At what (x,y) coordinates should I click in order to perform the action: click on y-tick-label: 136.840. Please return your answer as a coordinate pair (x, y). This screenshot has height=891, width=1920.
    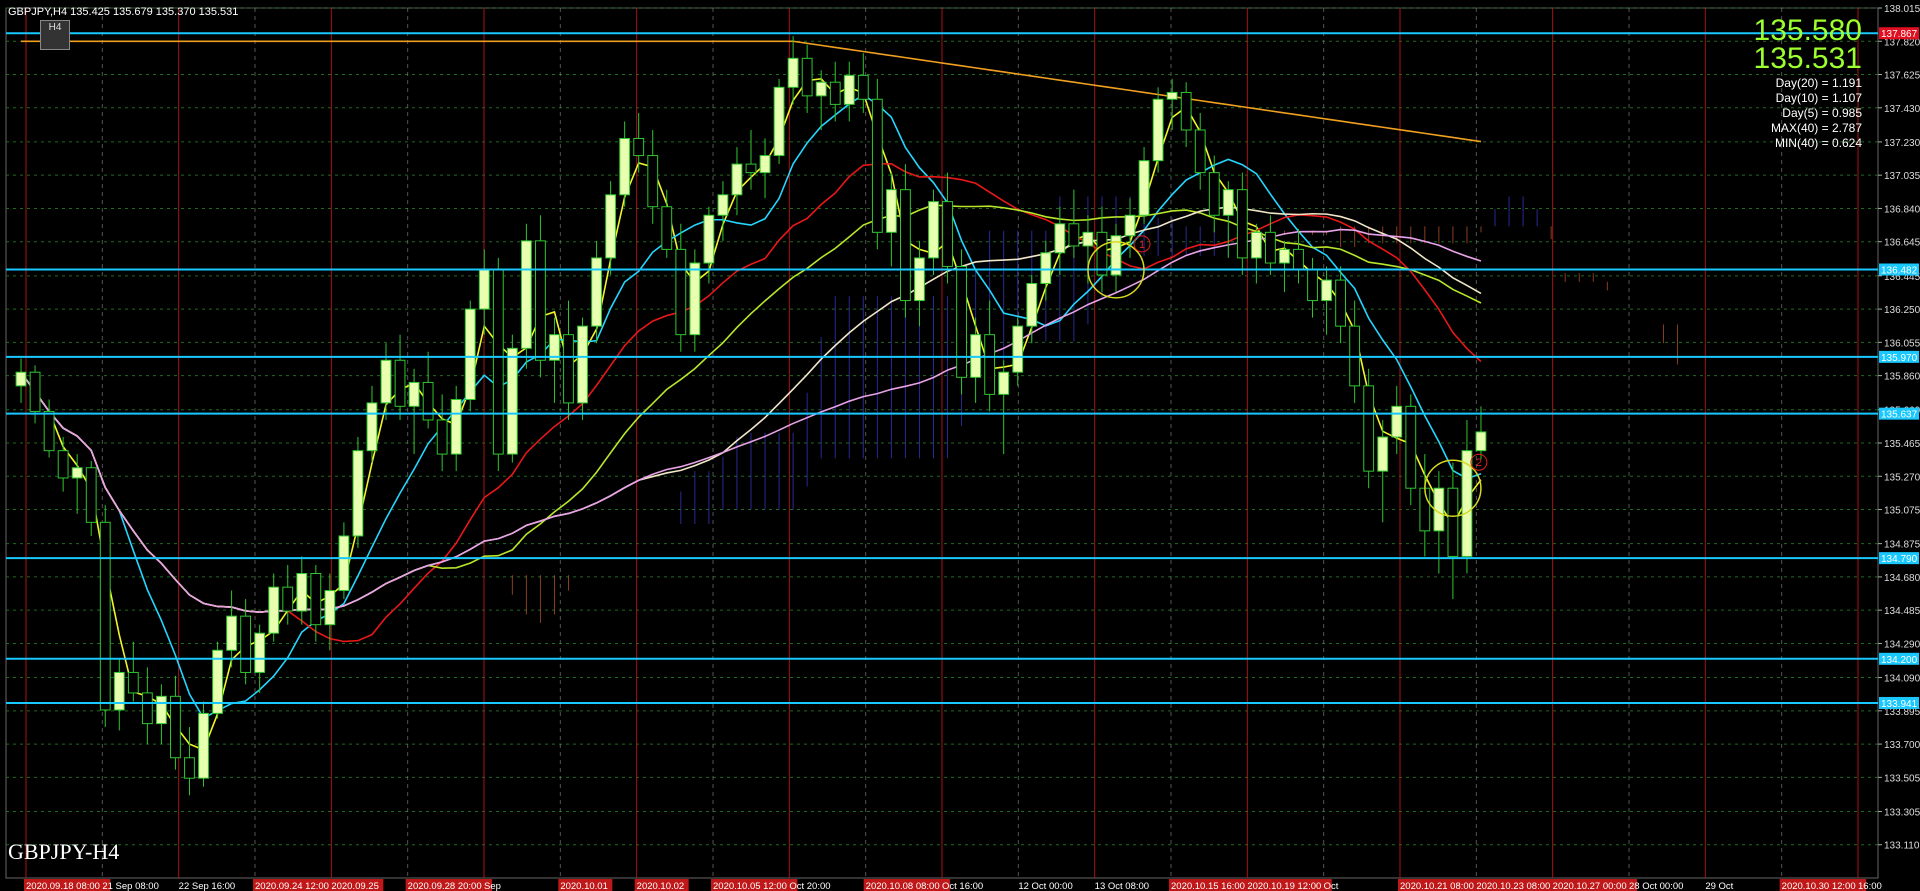
    Looking at the image, I should click on (1902, 209).